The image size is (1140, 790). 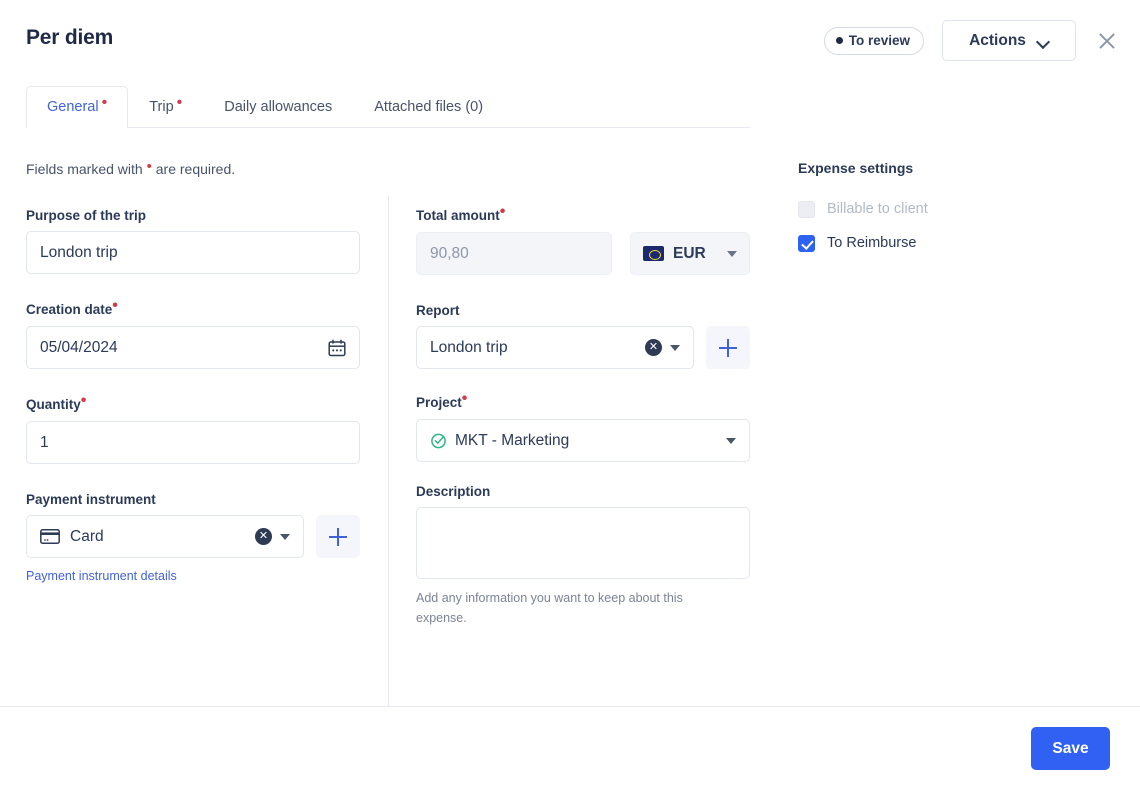 I want to click on header-actions: To review Actions, so click(x=971, y=40).